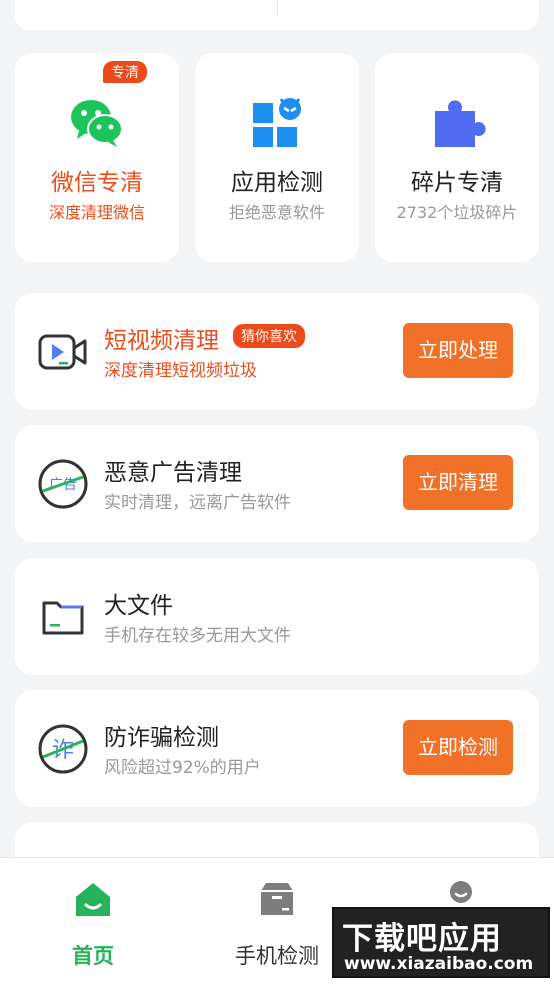 Image resolution: width=554 pixels, height=985 pixels. What do you see at coordinates (62, 352) in the screenshot?
I see `short-video-icon` at bounding box center [62, 352].